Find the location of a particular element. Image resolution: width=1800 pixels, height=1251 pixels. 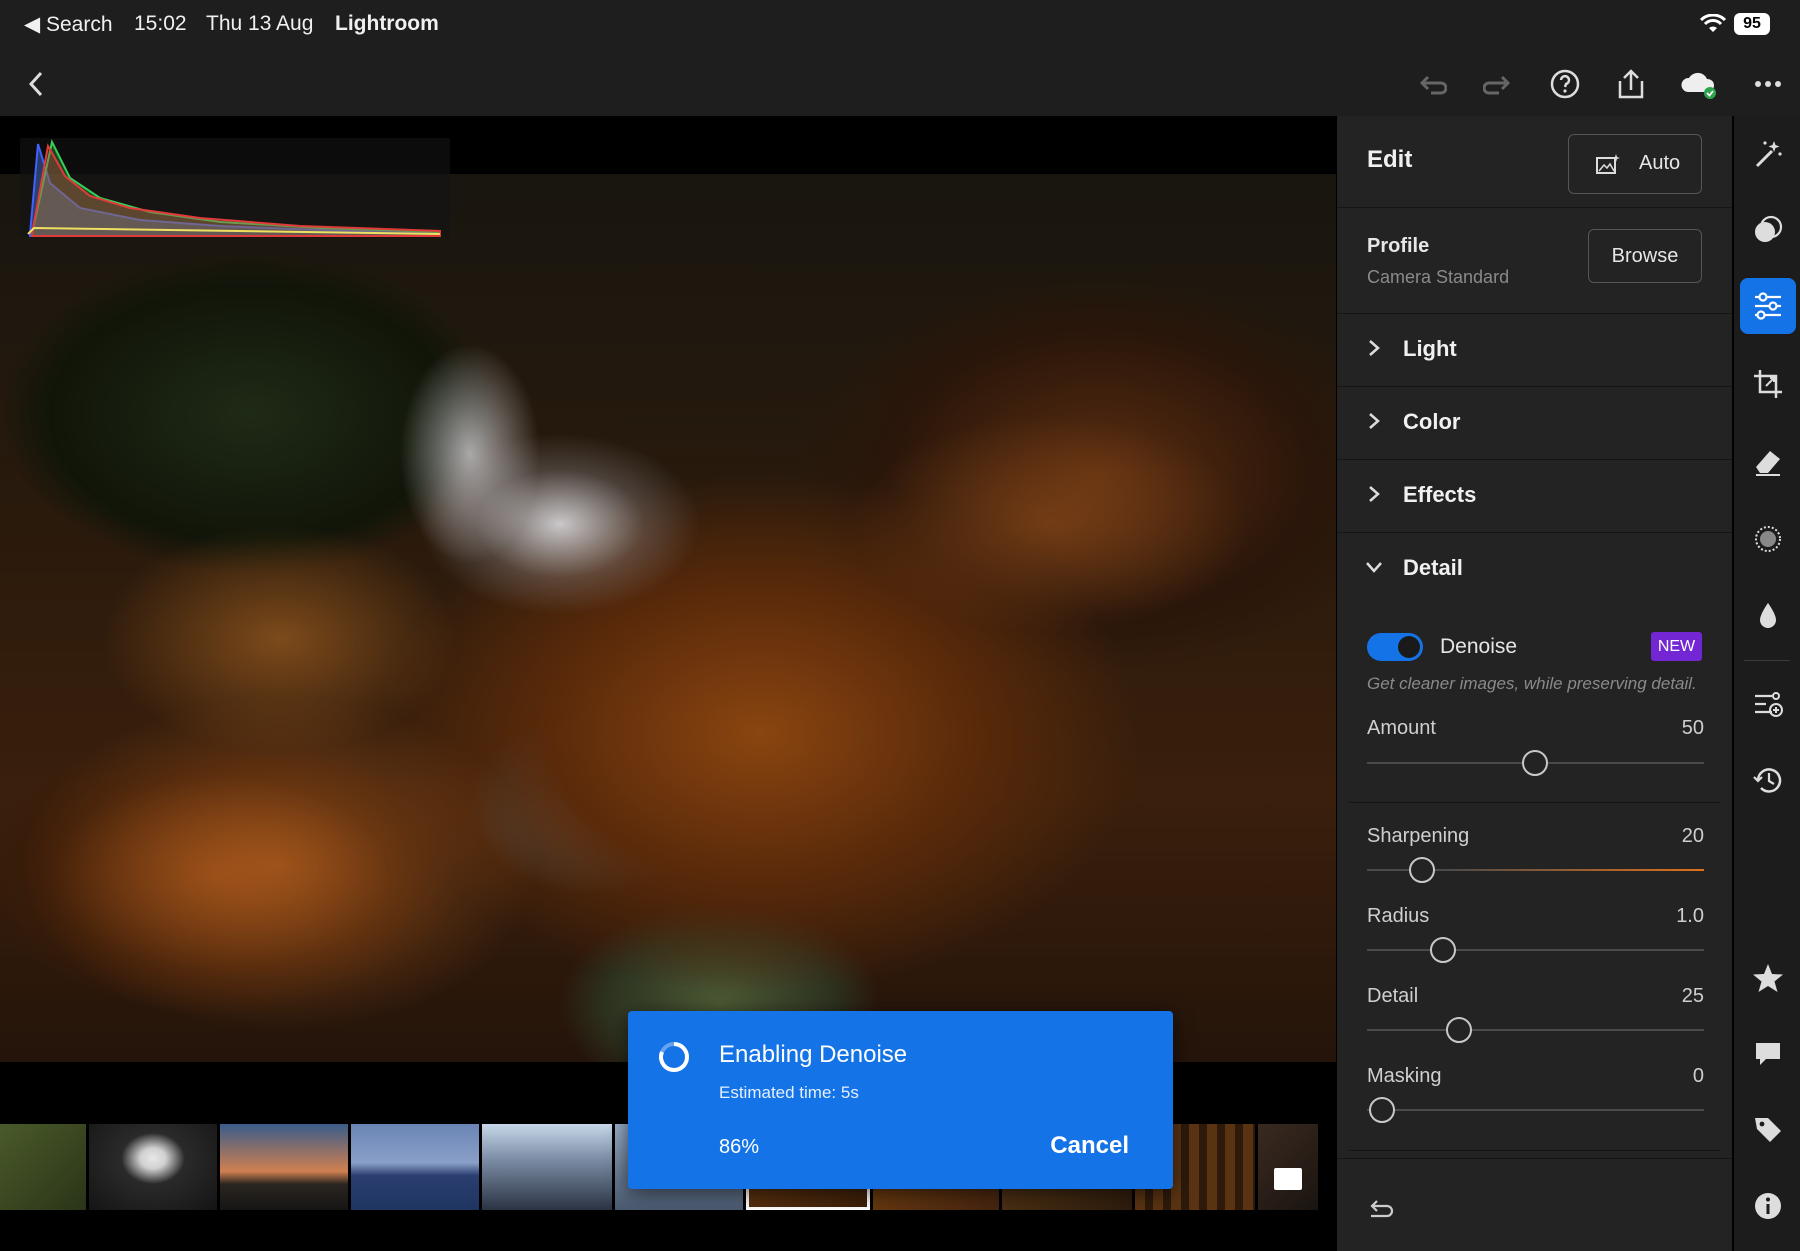

status-time: 15:02 is located at coordinates (160, 23).